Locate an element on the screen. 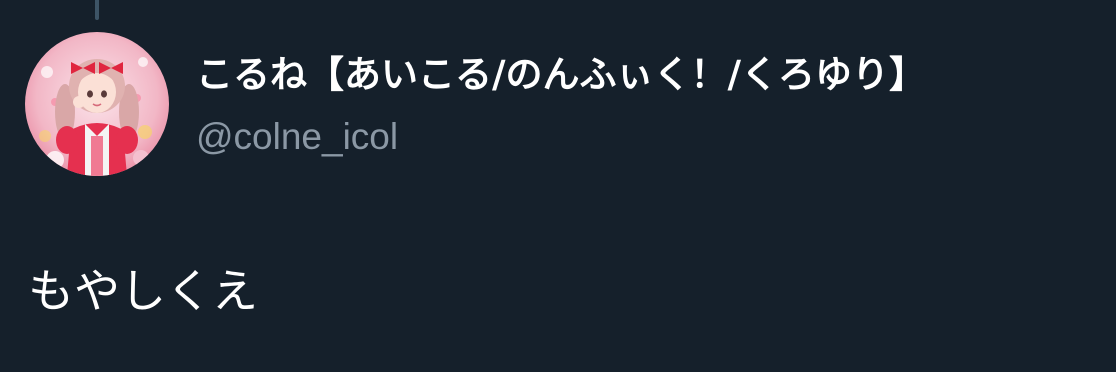 Image resolution: width=1116 pixels, height=372 pixels. tweet-text: もやしくえ is located at coordinates (143, 291).